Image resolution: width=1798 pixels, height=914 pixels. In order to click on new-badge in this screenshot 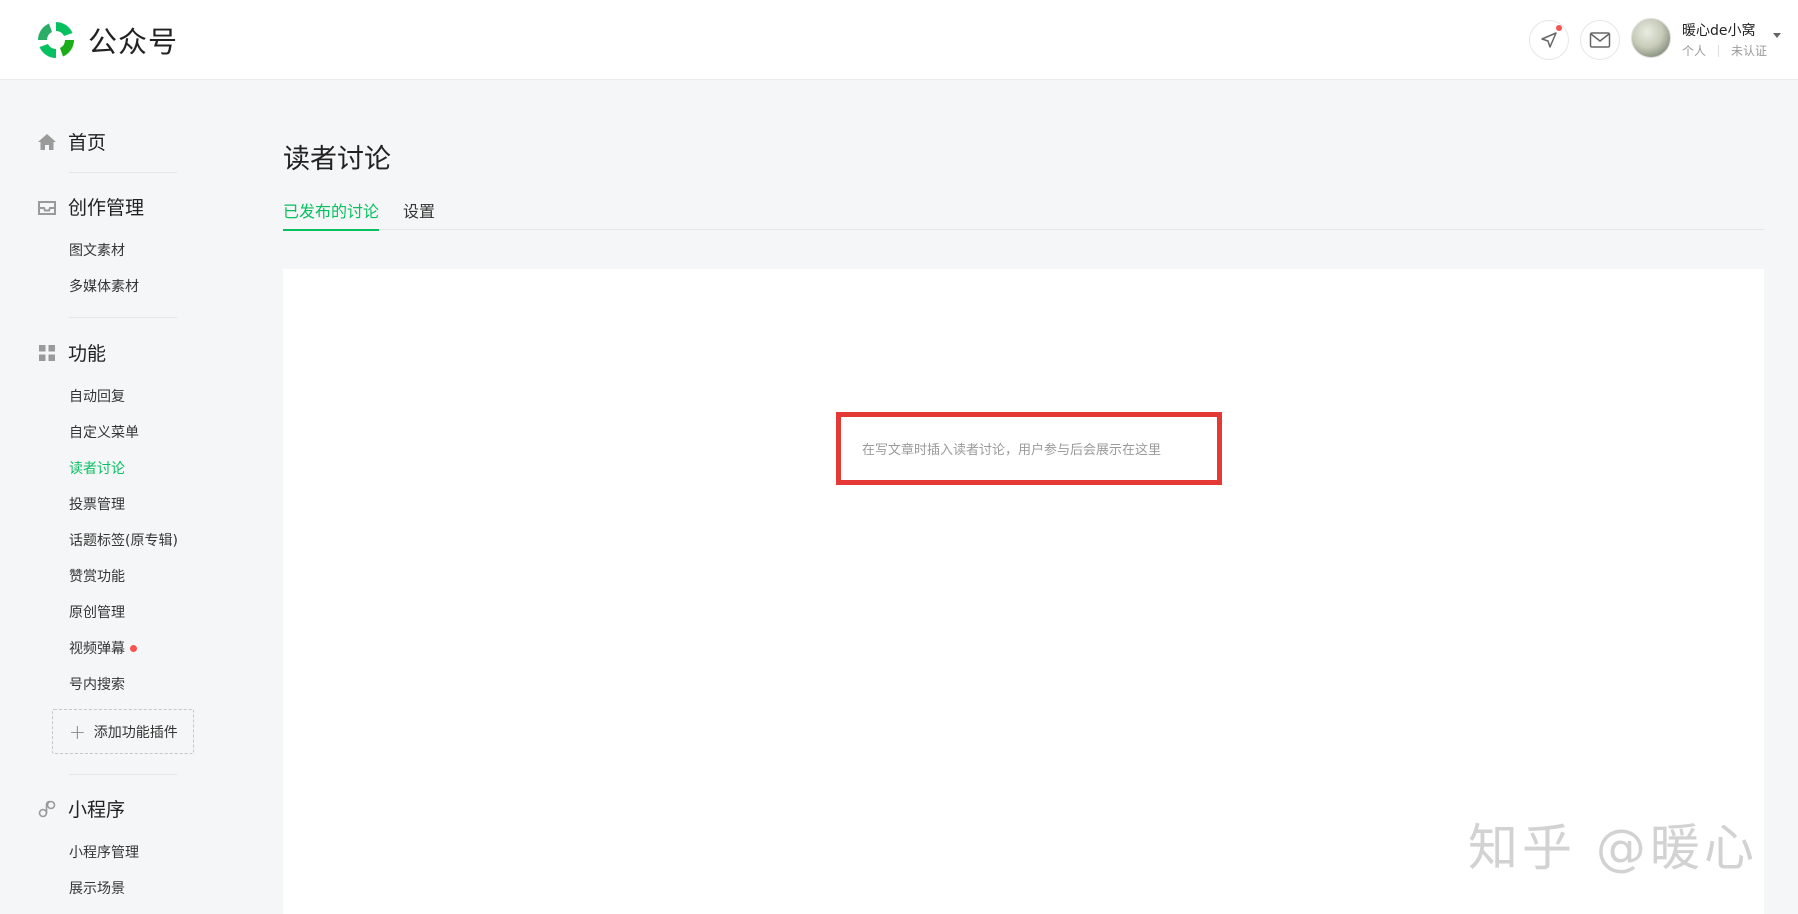, I will do `click(133, 648)`.